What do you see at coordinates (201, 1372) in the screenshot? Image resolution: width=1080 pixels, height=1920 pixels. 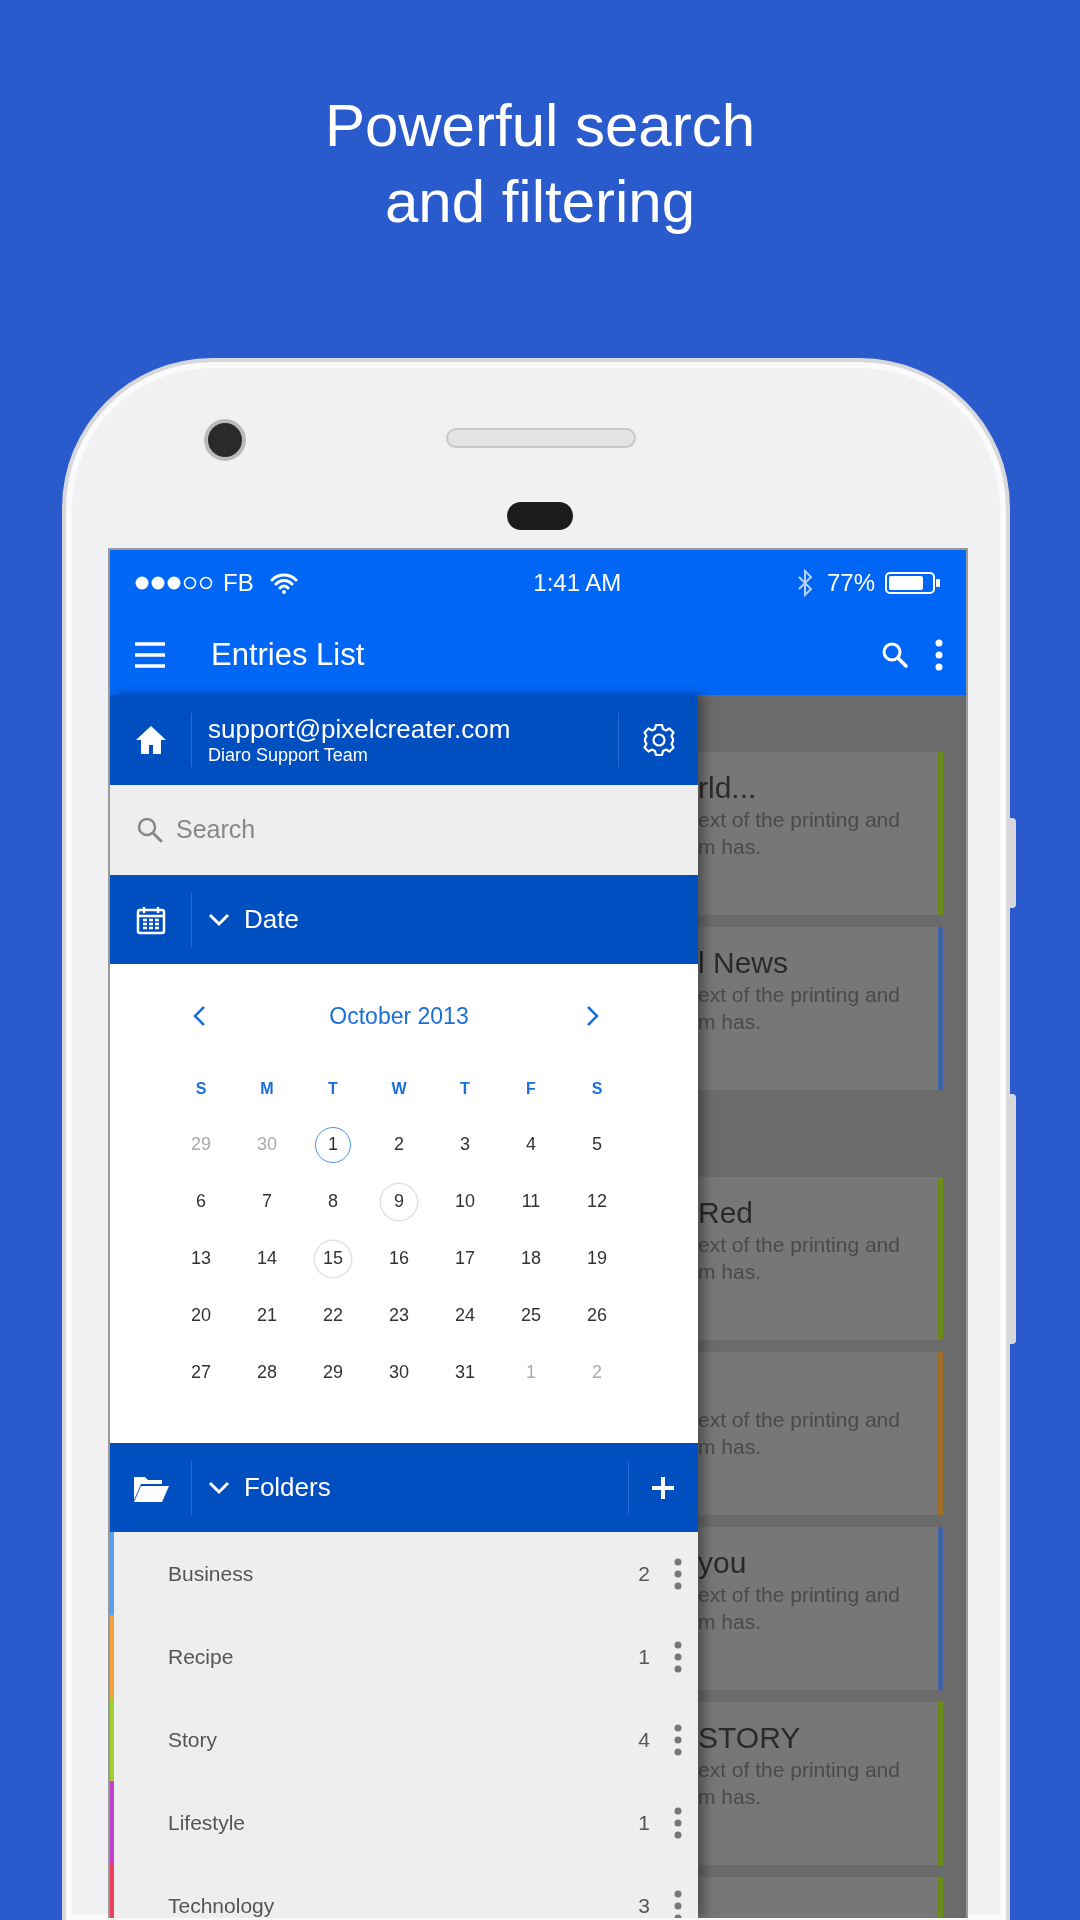 I see `calendar-day: 27` at bounding box center [201, 1372].